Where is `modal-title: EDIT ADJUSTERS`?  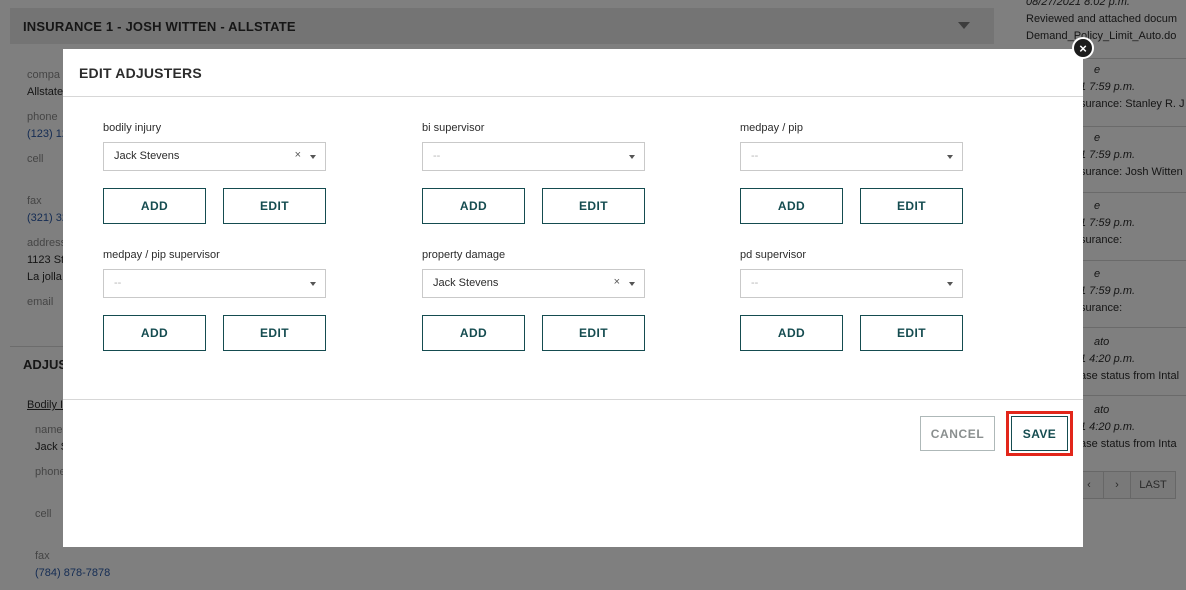
modal-title: EDIT ADJUSTERS is located at coordinates (140, 73).